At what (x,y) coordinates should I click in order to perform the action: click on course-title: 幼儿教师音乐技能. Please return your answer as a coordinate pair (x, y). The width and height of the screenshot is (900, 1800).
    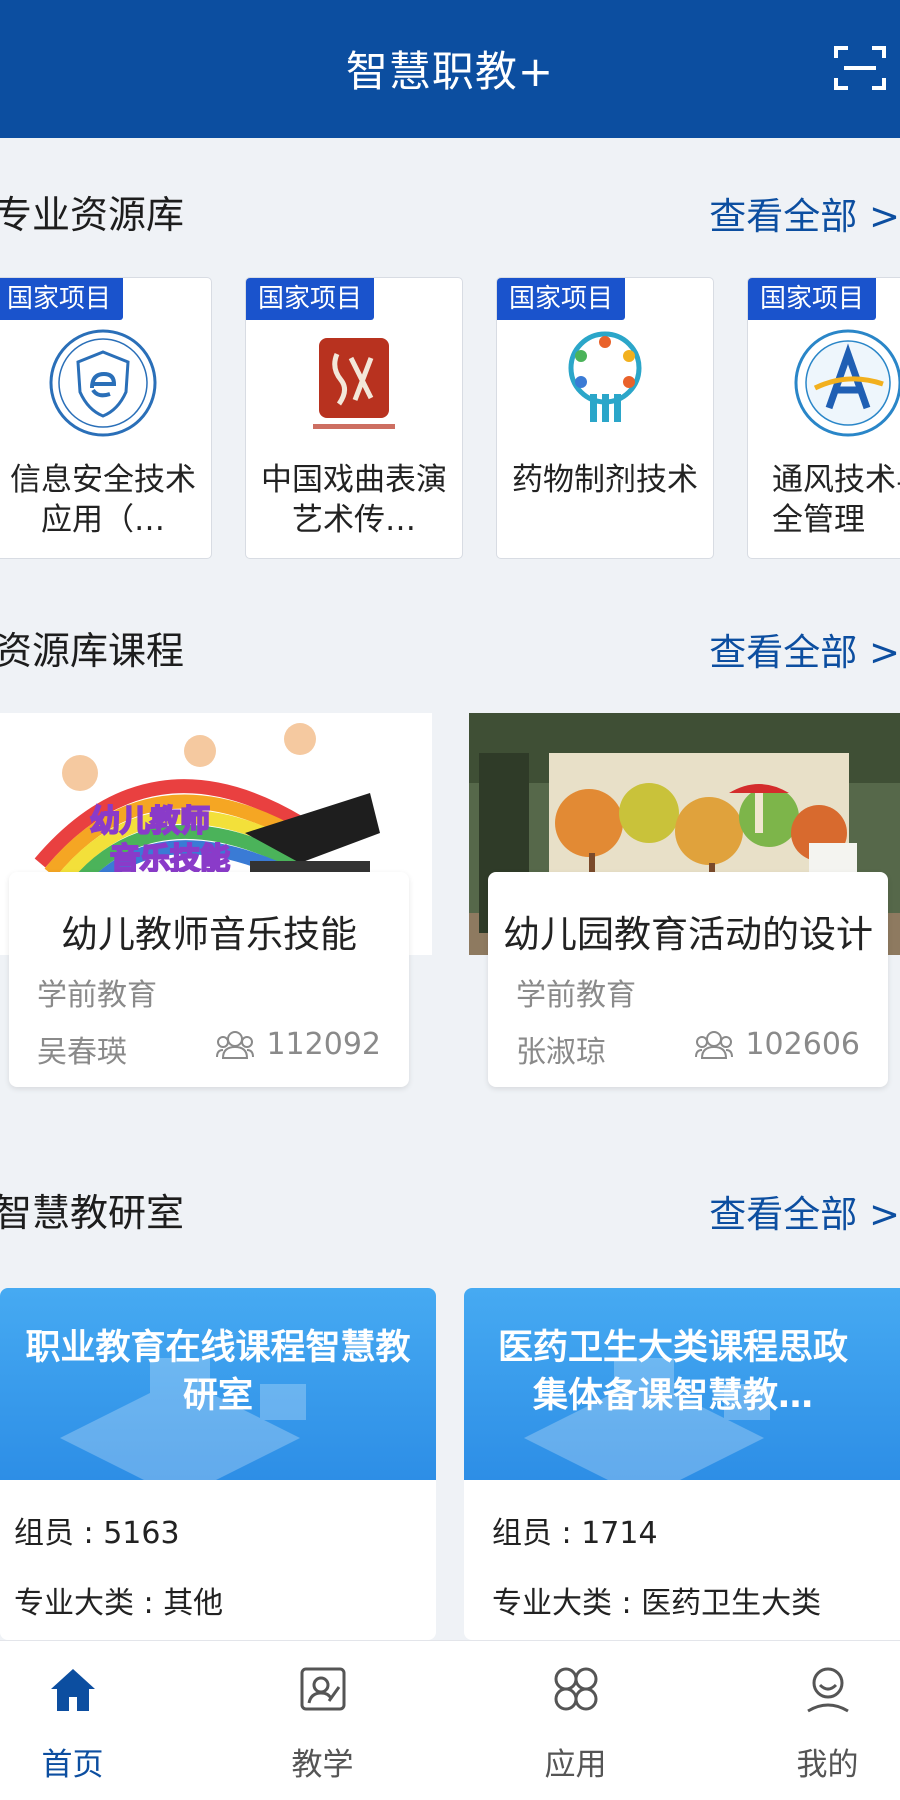
    Looking at the image, I should click on (209, 934).